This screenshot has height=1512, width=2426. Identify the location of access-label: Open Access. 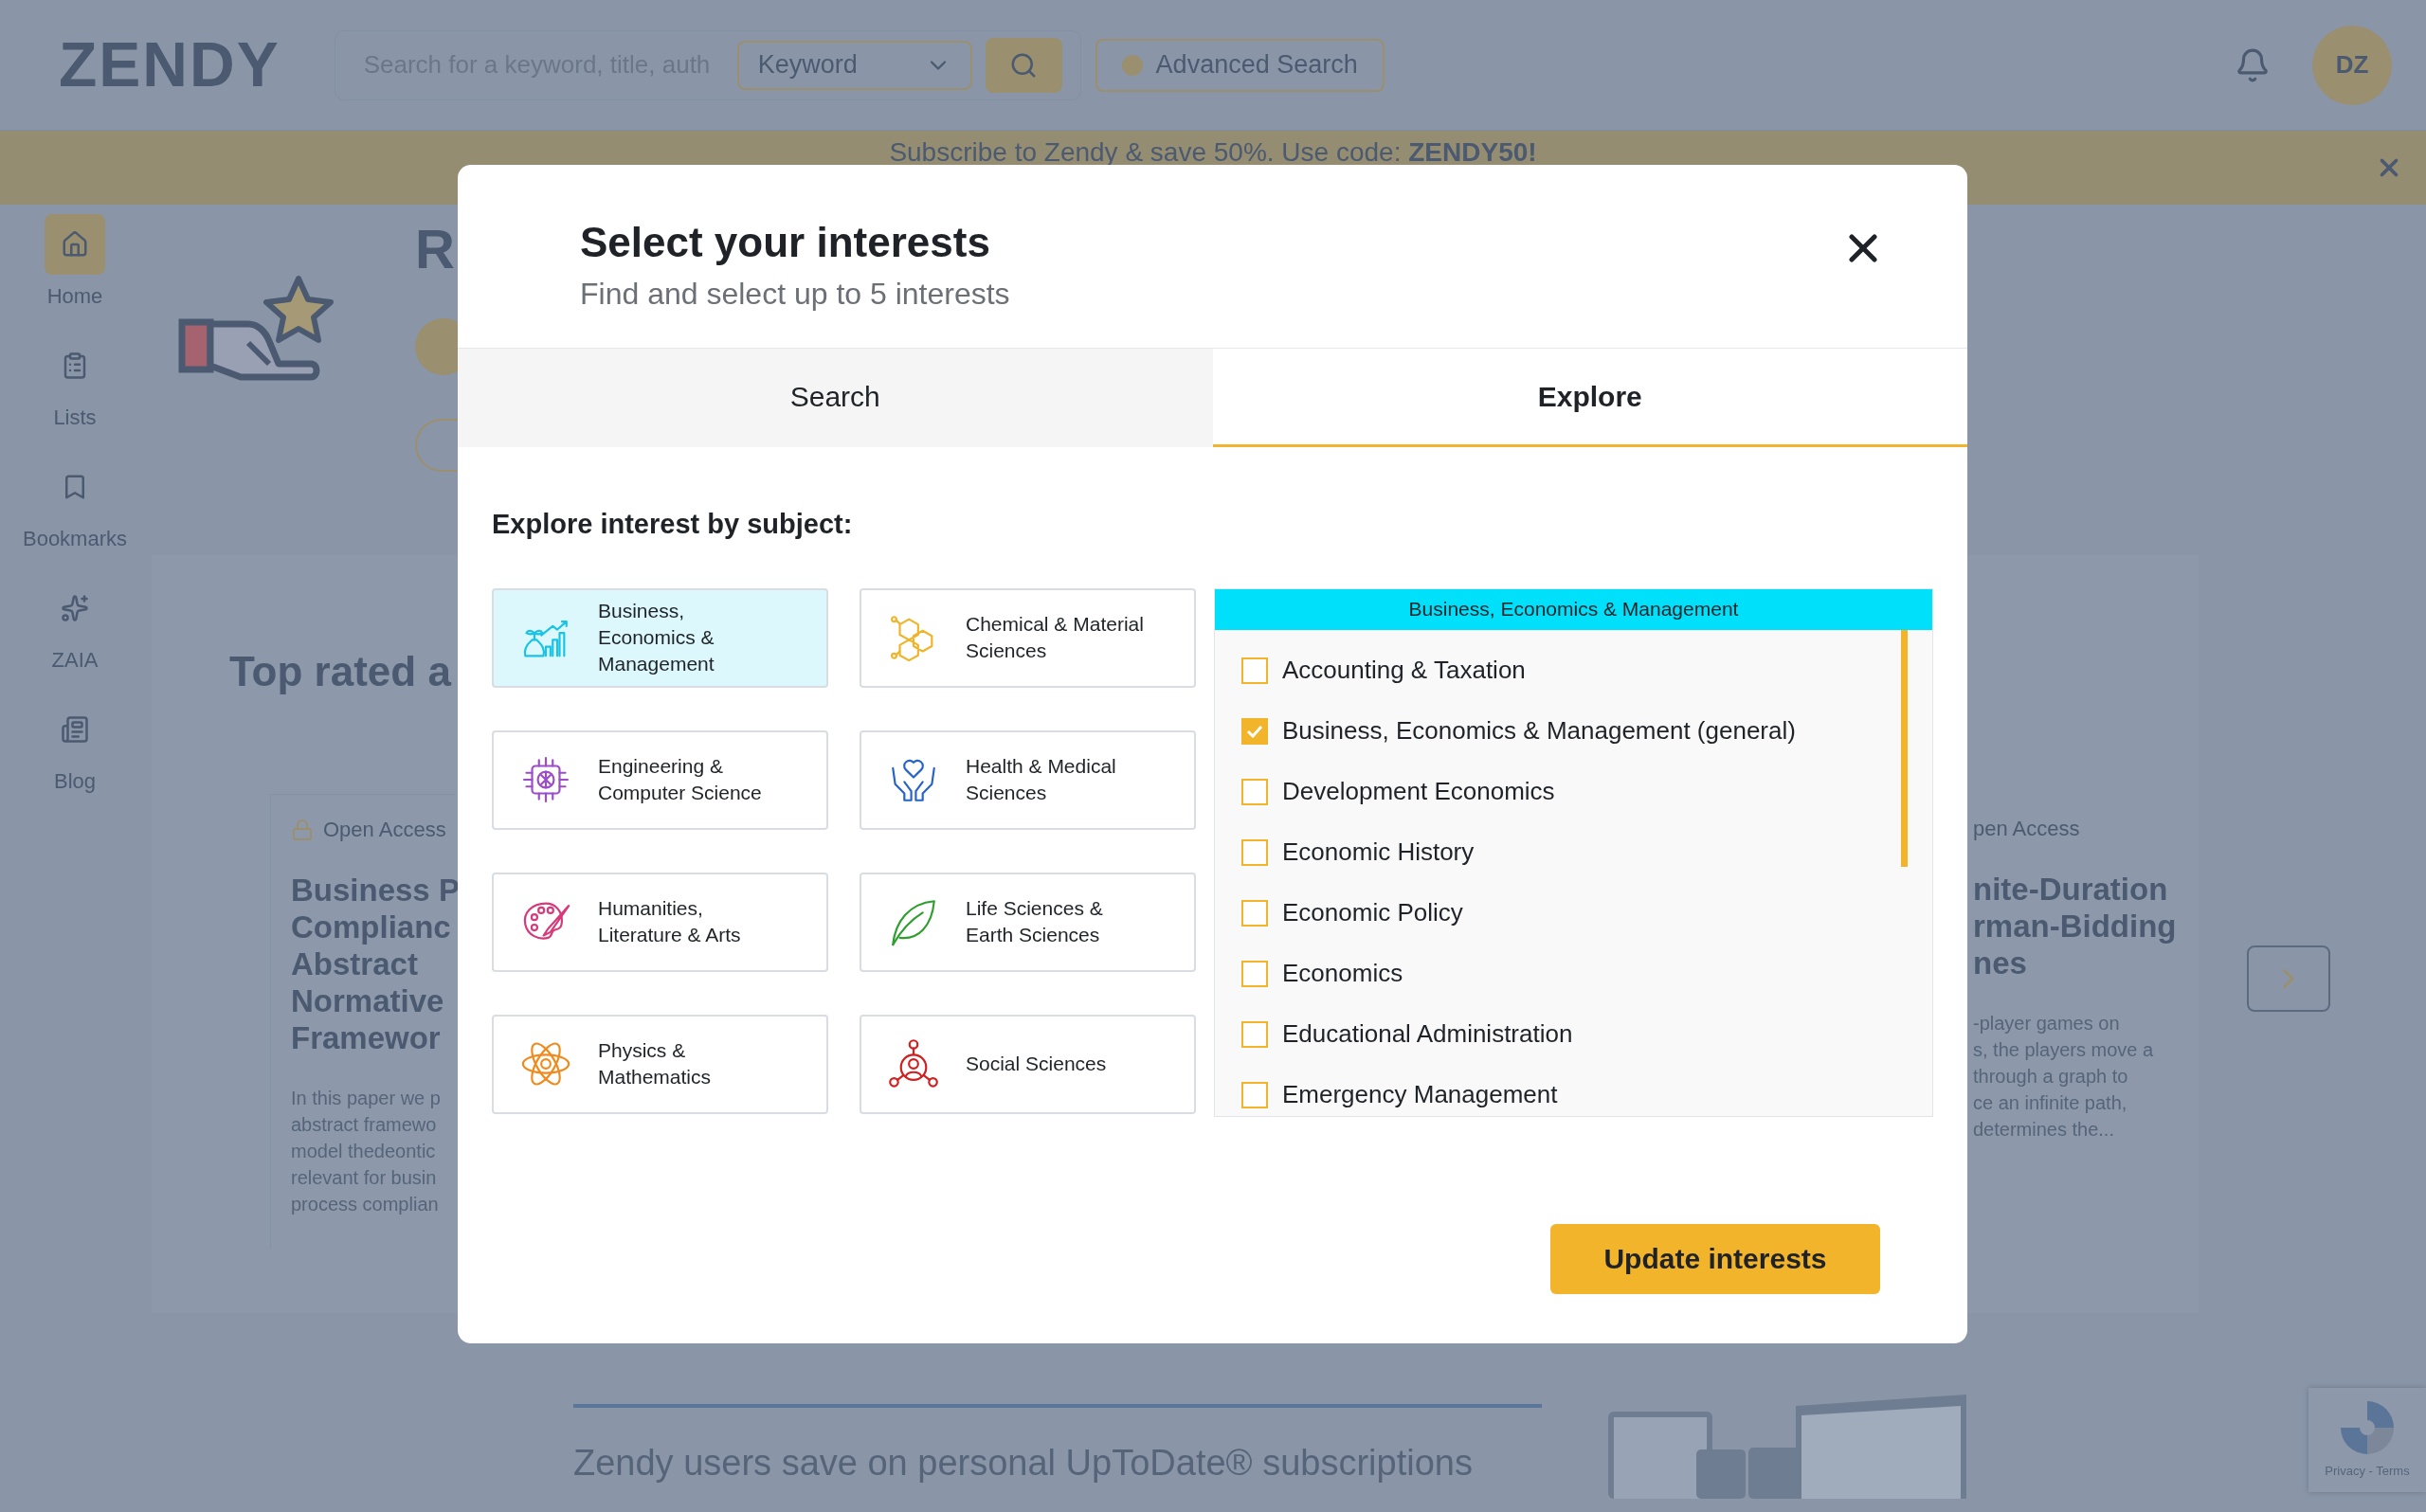
(384, 830).